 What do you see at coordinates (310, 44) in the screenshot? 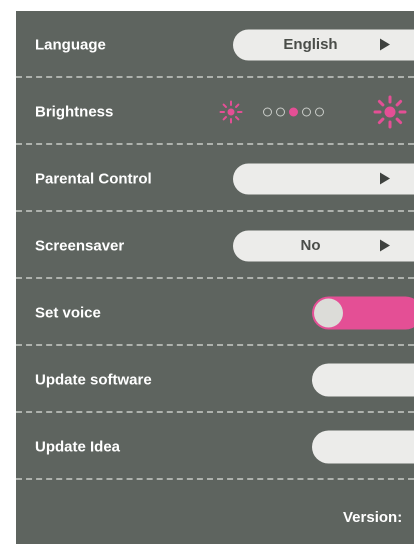
I see `language-value: English` at bounding box center [310, 44].